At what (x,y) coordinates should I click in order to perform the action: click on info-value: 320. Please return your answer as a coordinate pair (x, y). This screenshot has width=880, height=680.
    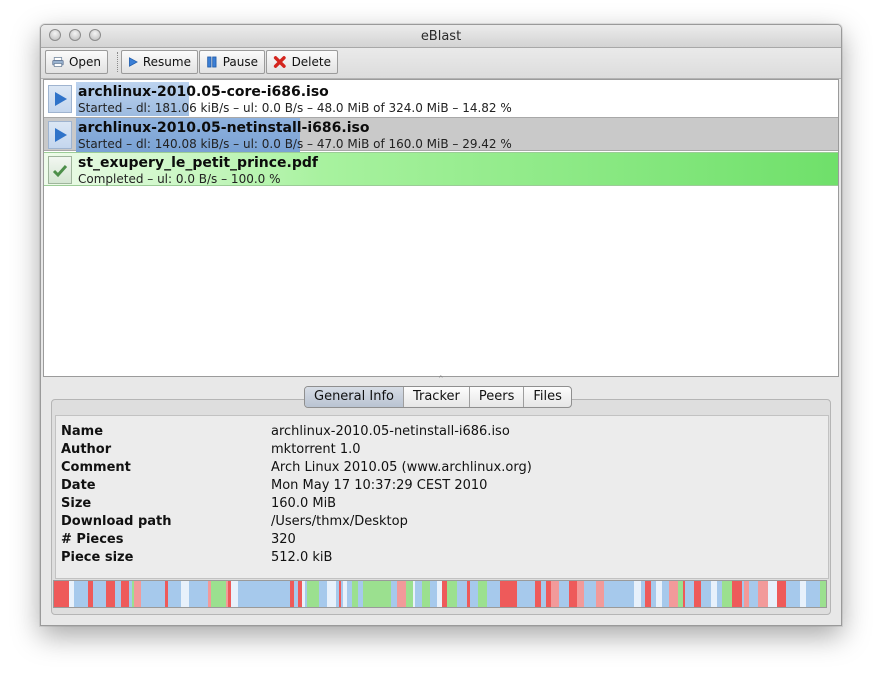
    Looking at the image, I should click on (283, 539).